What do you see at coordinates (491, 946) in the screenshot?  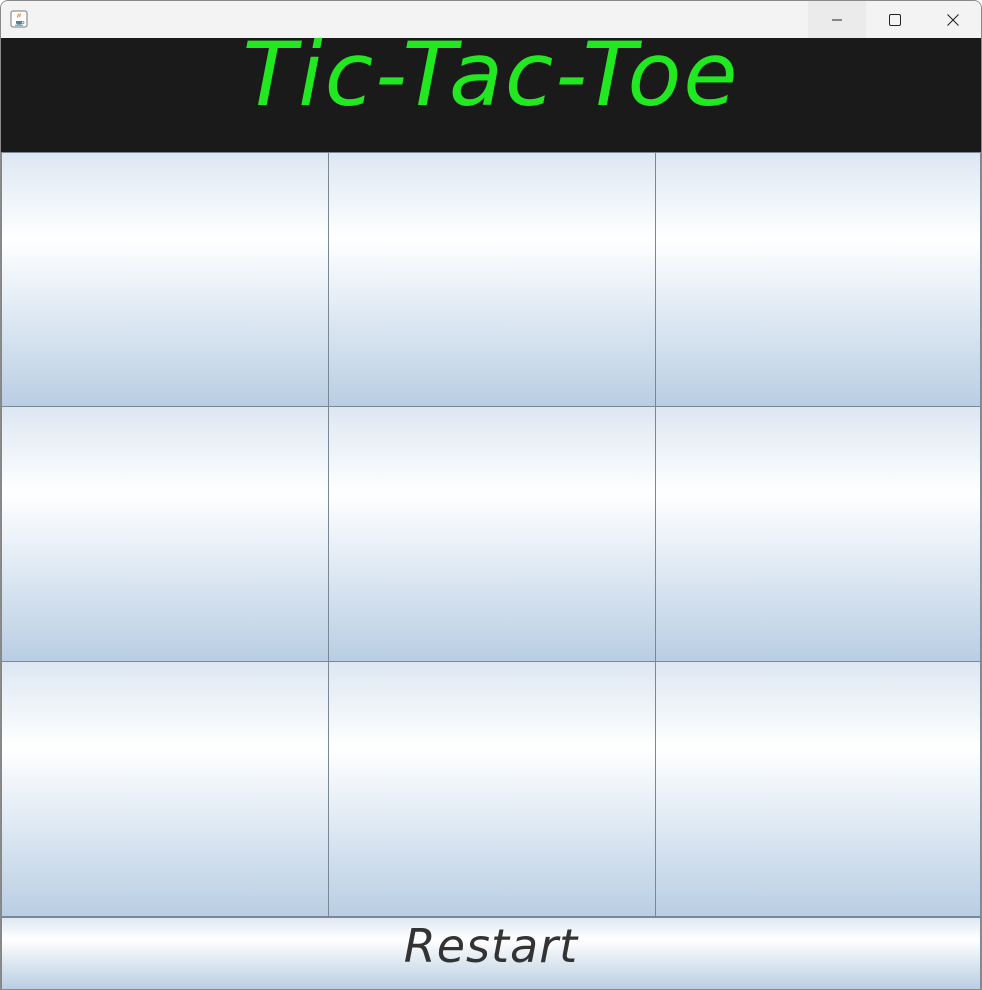 I see `restart-label: Restart` at bounding box center [491, 946].